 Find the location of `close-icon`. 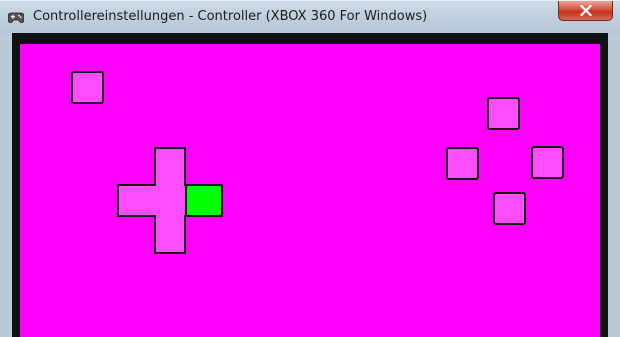

close-icon is located at coordinates (586, 10).